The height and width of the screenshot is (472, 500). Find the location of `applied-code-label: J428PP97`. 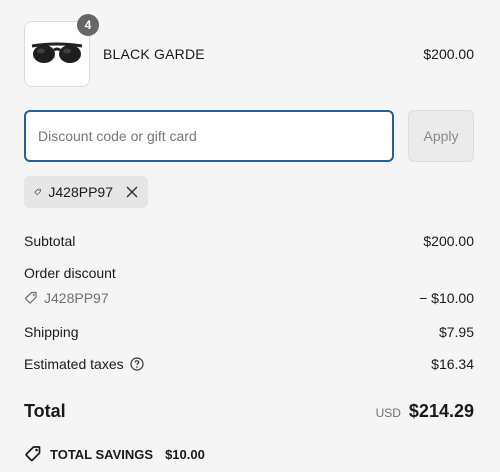

applied-code-label: J428PP97 is located at coordinates (80, 192).